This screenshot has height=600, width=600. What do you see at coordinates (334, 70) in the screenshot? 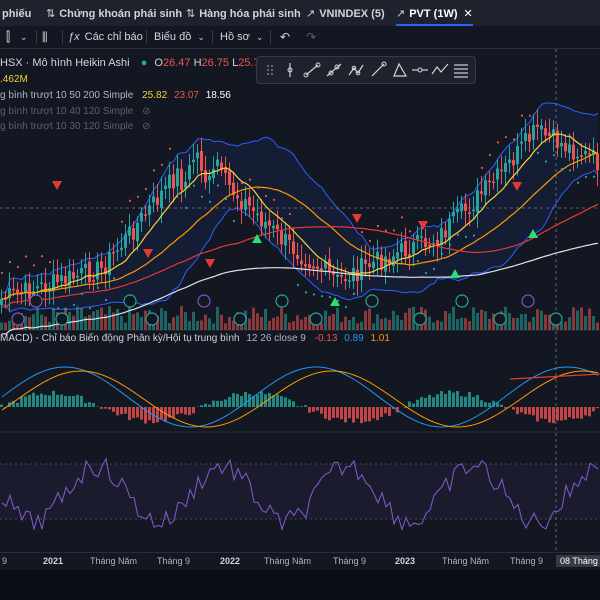
I see `ray-icon` at bounding box center [334, 70].